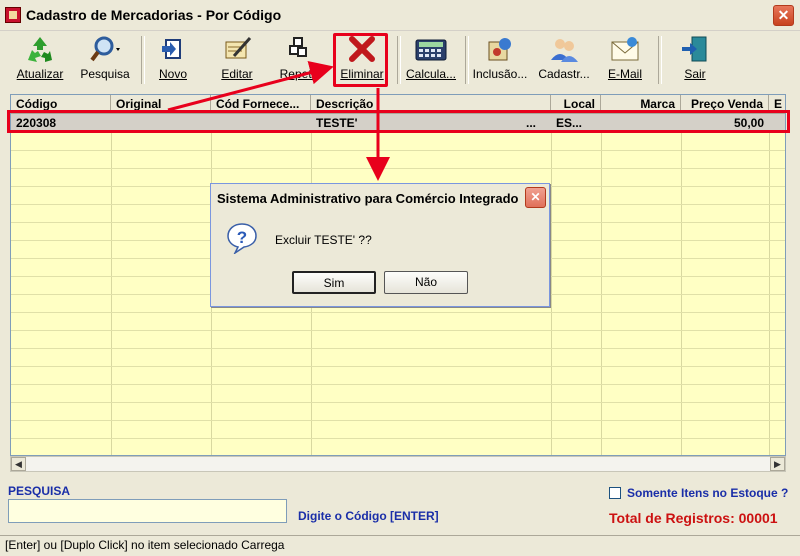 The height and width of the screenshot is (556, 800). Describe the element at coordinates (398, 464) in the screenshot. I see `horizontal-scrollbar: ◀ ▶` at that location.